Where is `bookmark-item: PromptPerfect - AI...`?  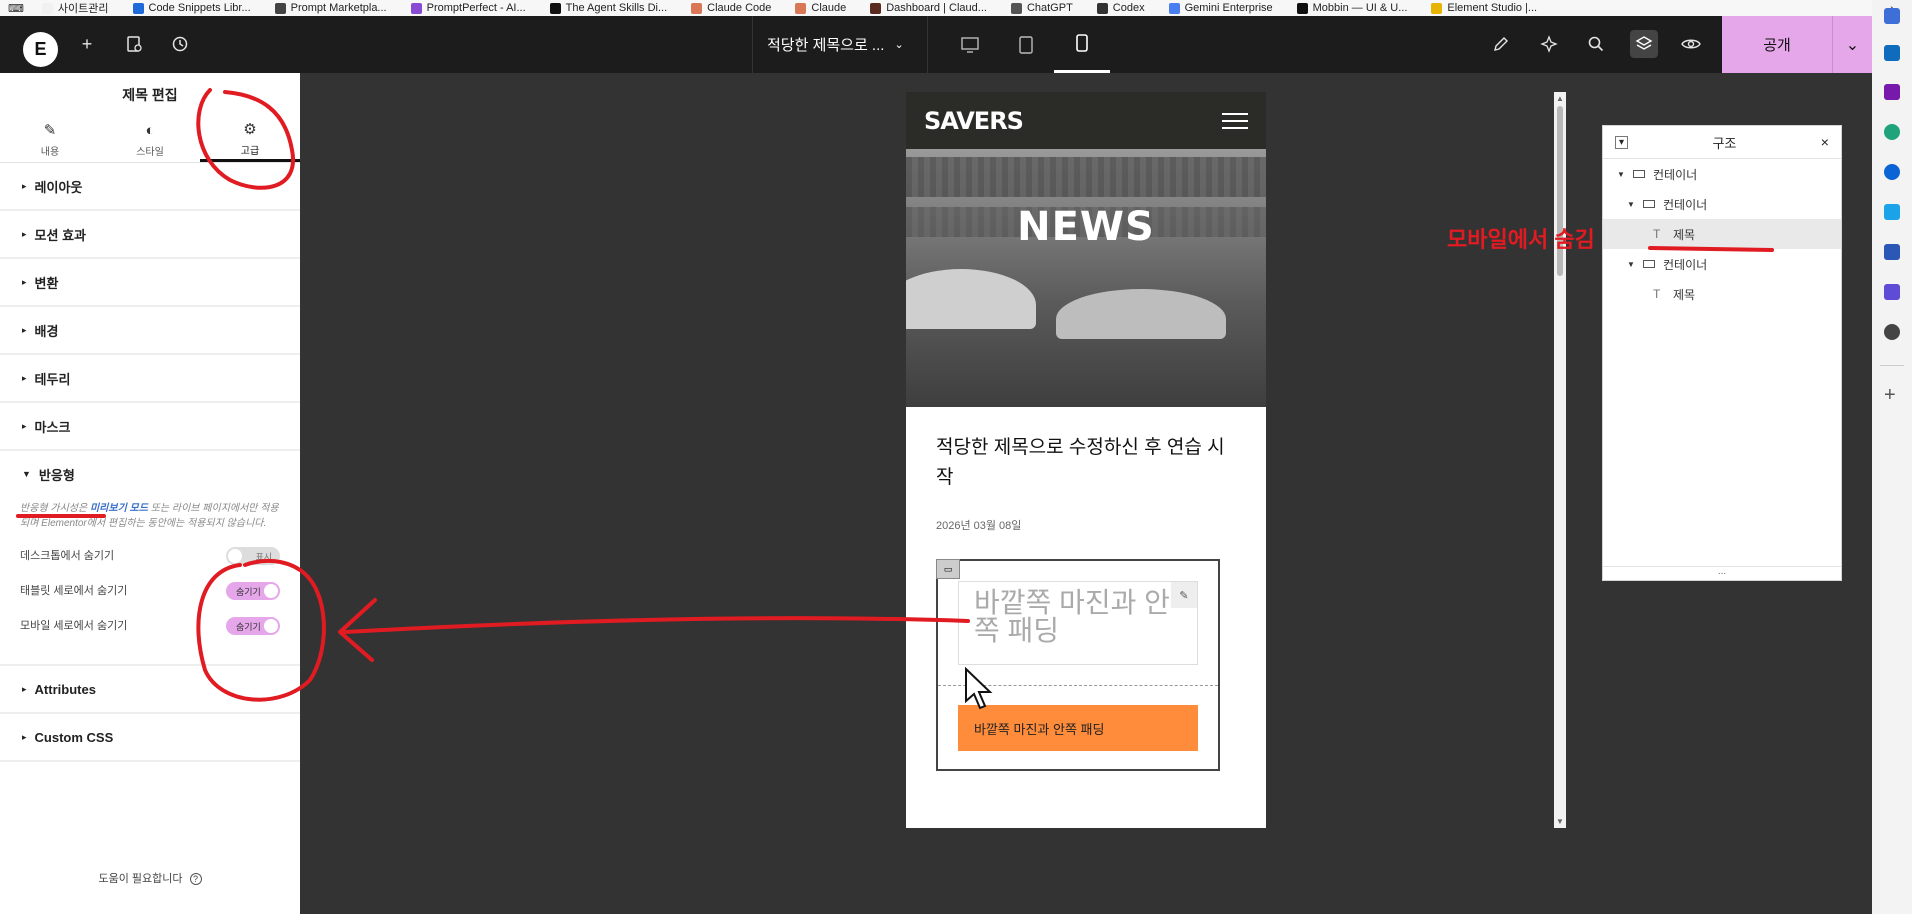
bookmark-item: PromptPerfect - AI... is located at coordinates (468, 8).